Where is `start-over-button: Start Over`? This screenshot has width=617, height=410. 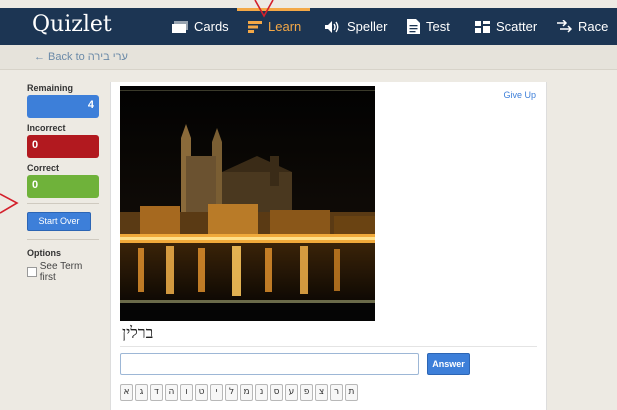
start-over-button: Start Over is located at coordinates (59, 221).